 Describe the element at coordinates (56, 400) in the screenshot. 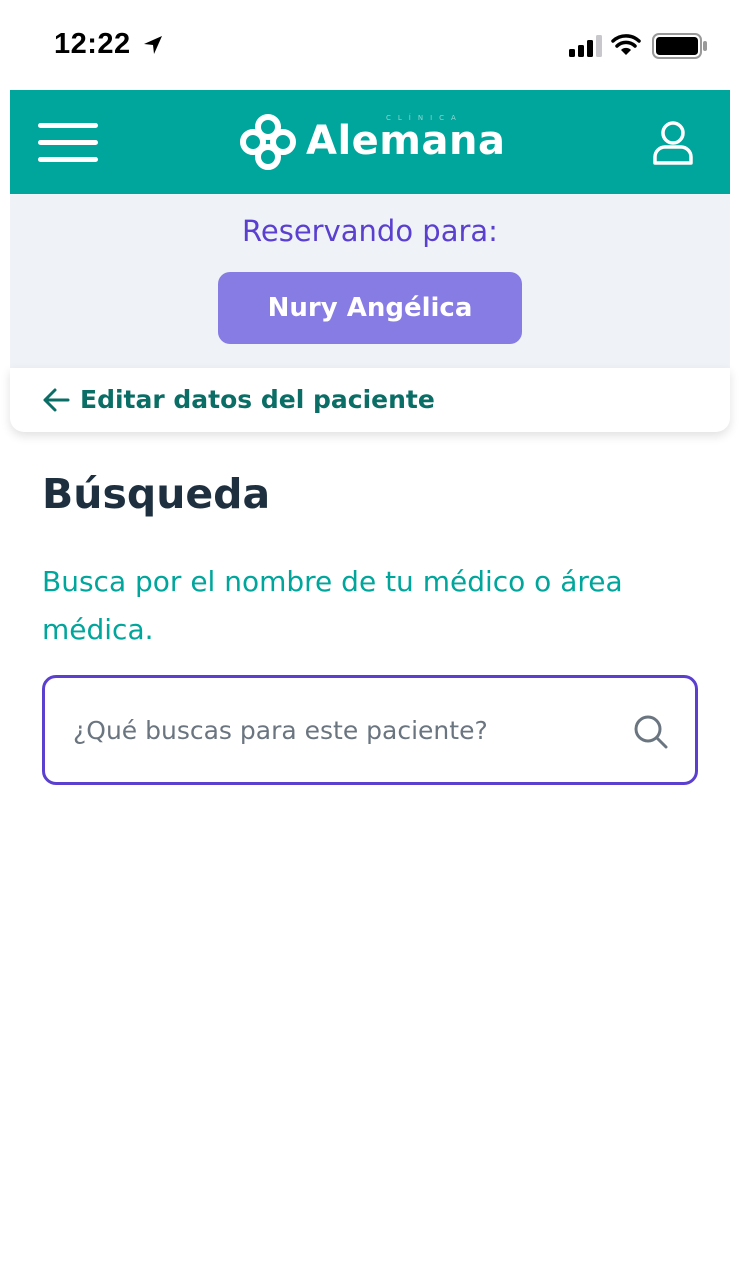

I see `arrow-left-icon` at that location.